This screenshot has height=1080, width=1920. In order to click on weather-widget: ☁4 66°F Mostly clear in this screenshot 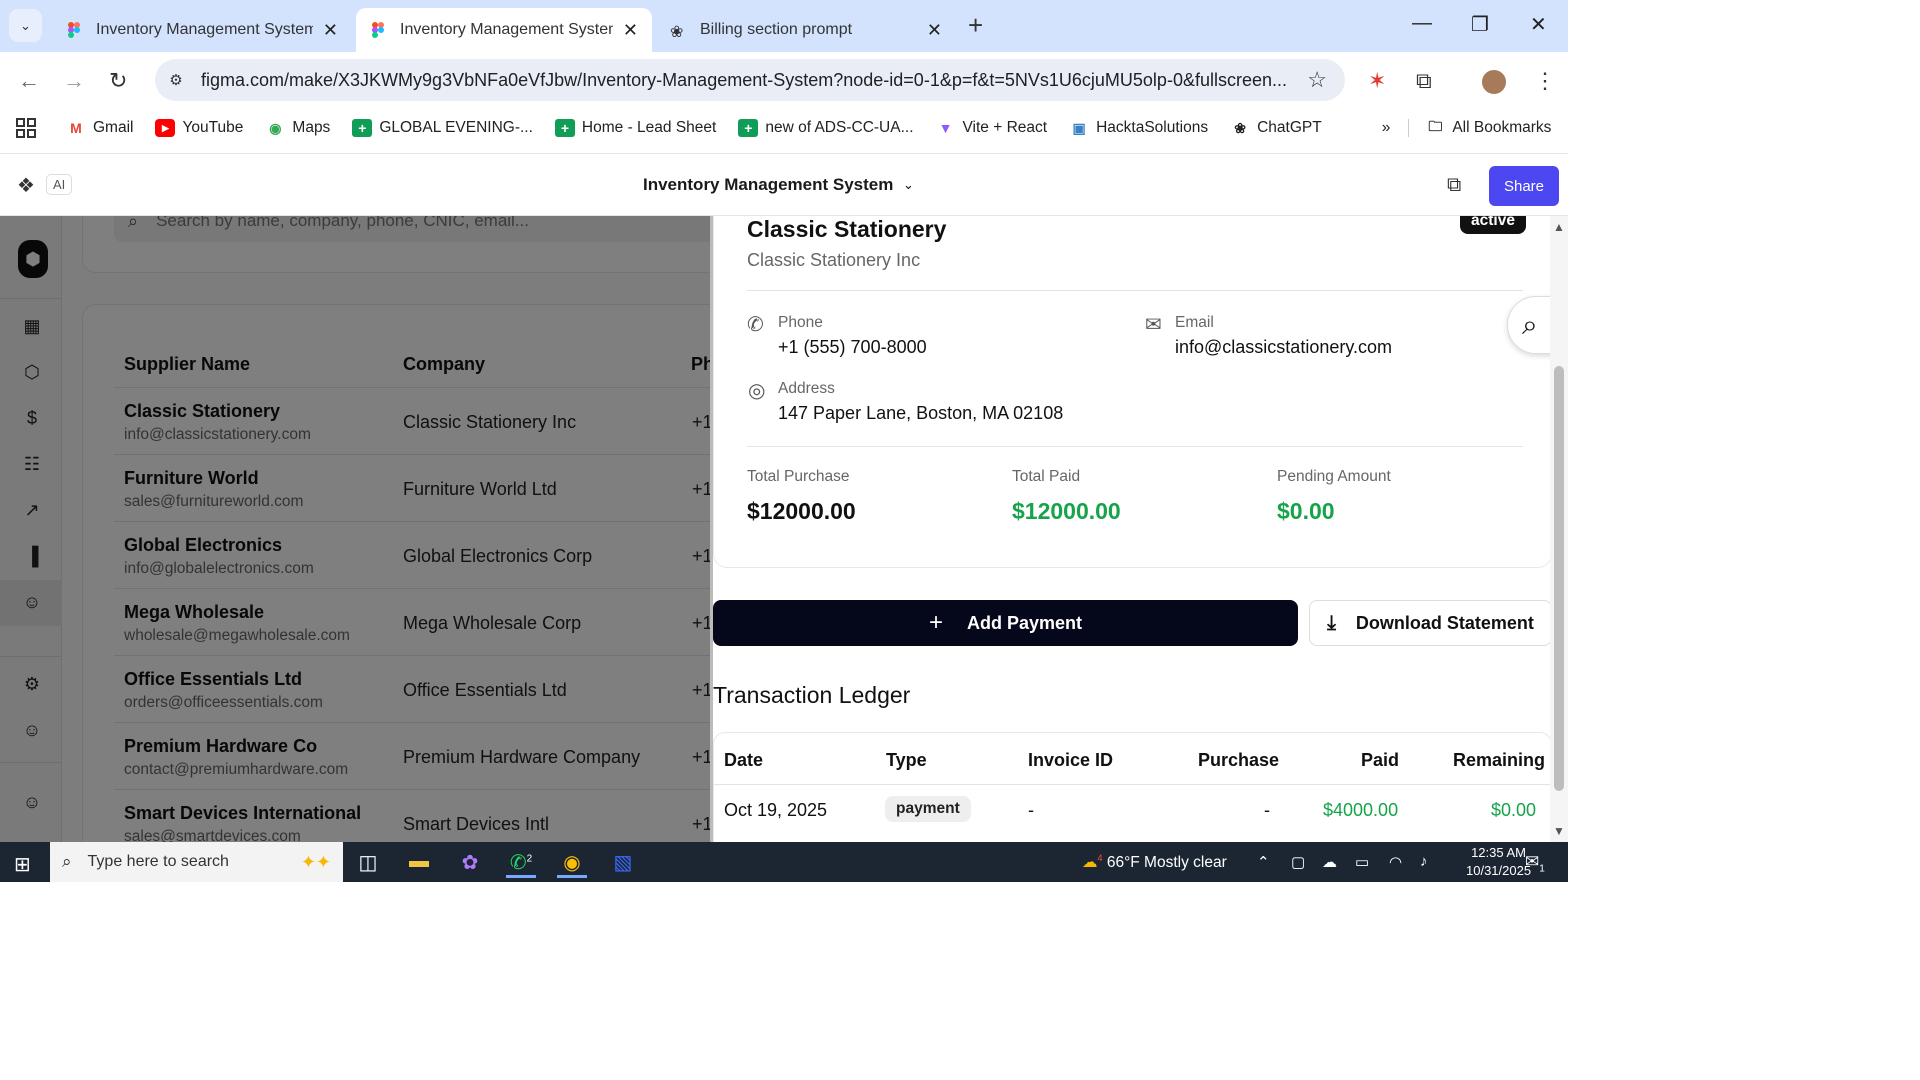, I will do `click(1154, 862)`.